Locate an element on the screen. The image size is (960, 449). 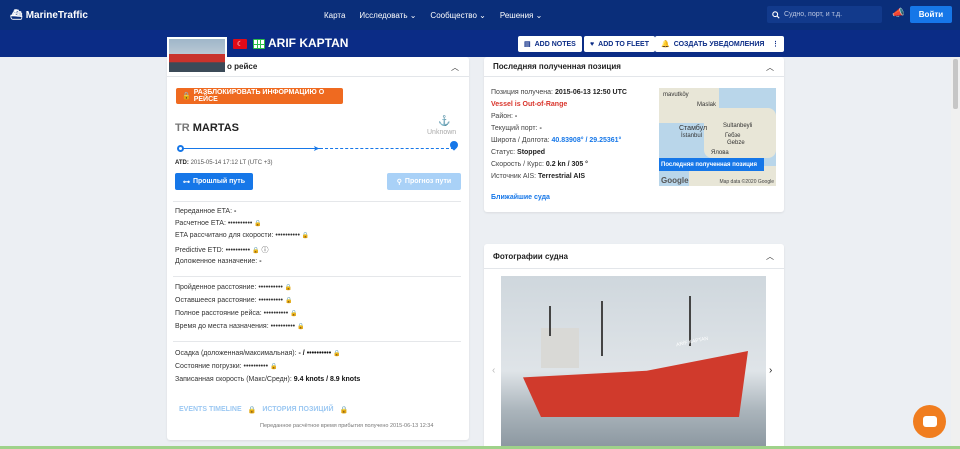
map-label: İstanbul is located at coordinates (692, 136).